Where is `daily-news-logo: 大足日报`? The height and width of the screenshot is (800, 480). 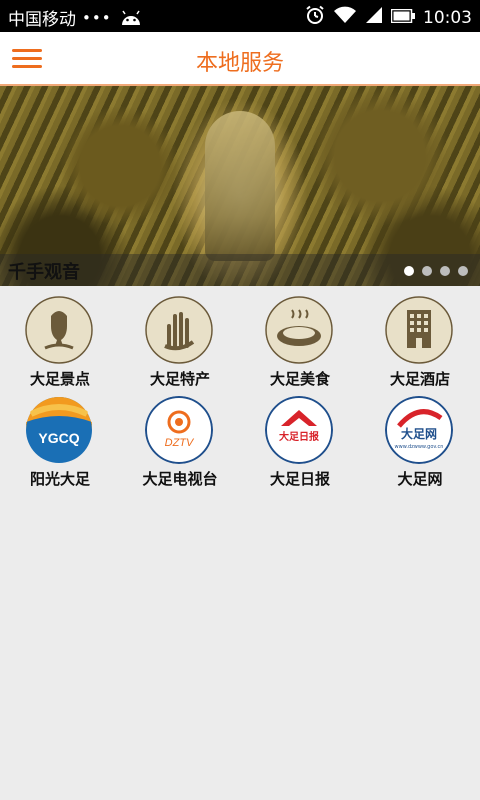
daily-news-logo: 大足日报 is located at coordinates (299, 430).